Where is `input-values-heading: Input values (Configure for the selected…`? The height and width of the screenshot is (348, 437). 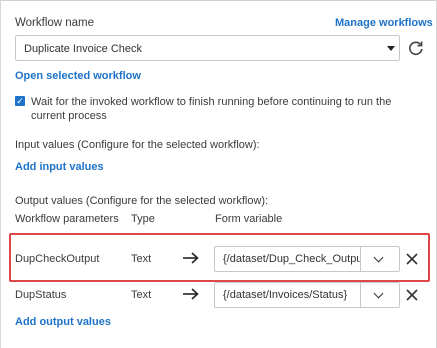
input-values-heading: Input values (Configure for the selected… is located at coordinates (137, 145).